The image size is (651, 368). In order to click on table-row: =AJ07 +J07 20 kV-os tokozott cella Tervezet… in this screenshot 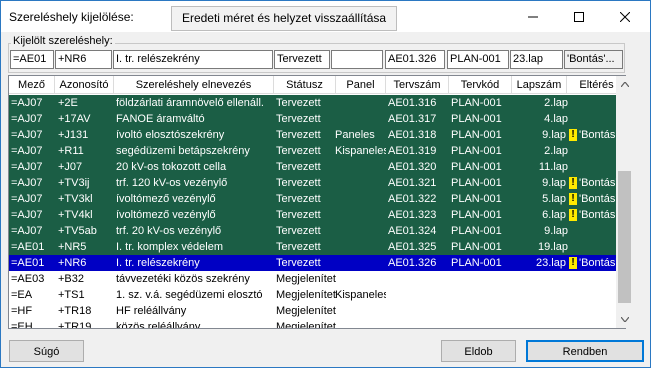, I will do `click(317, 167)`.